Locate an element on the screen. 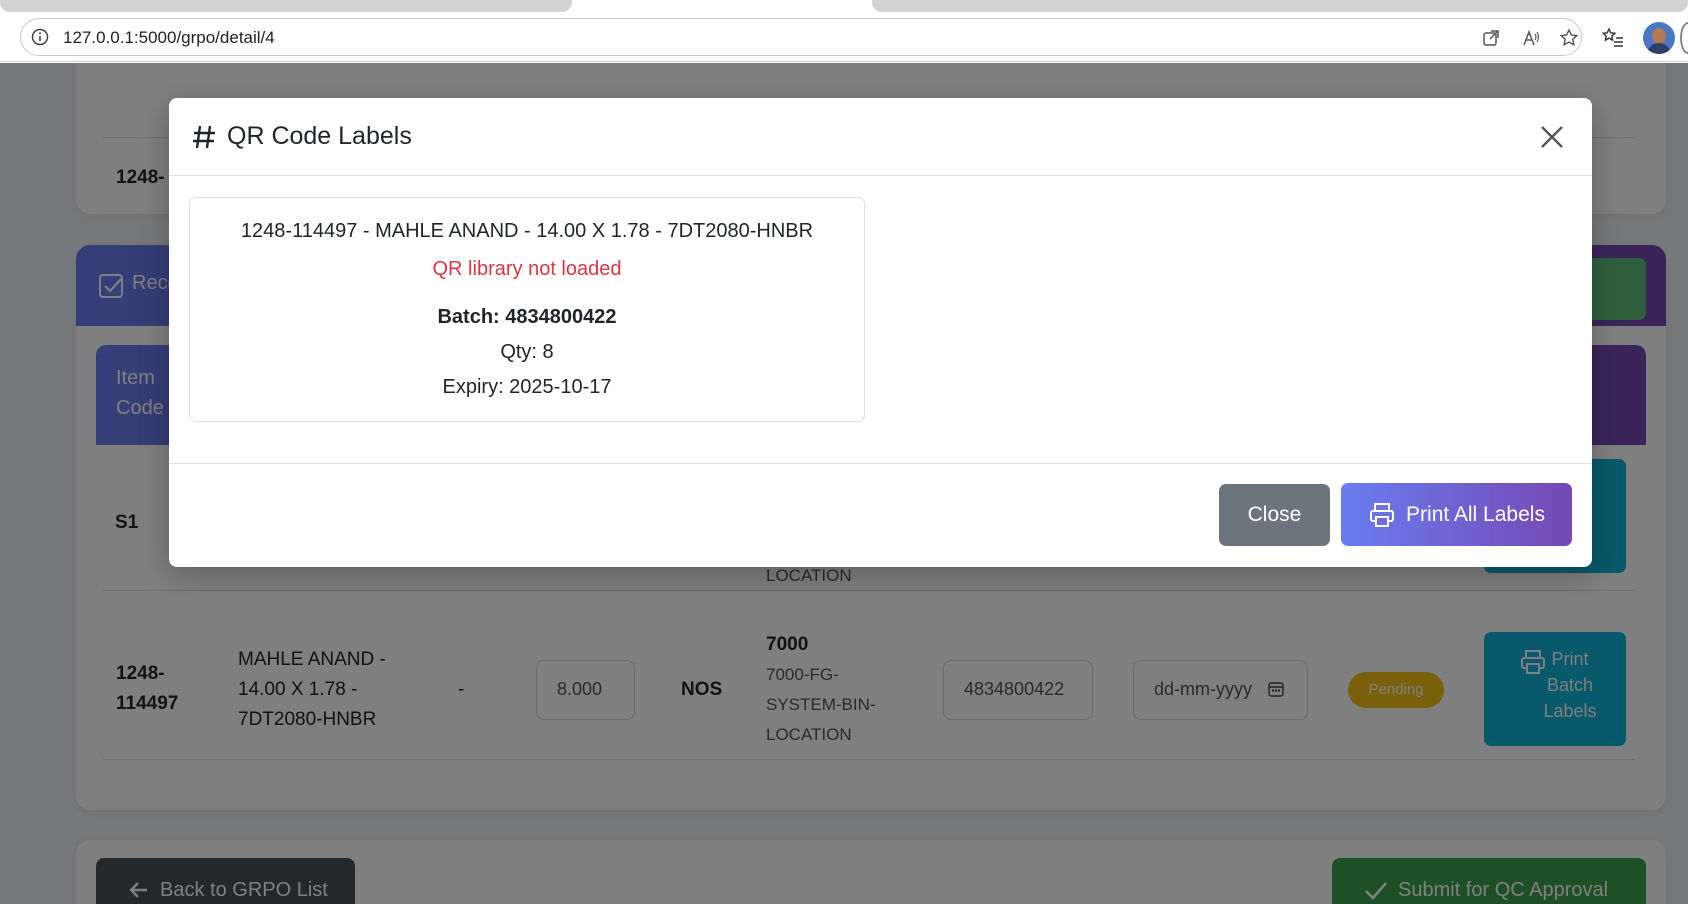 Image resolution: width=1688 pixels, height=904 pixels. browser-toolbar: 127.0.0.1:5000/grpo/detail/4 is located at coordinates (844, 38).